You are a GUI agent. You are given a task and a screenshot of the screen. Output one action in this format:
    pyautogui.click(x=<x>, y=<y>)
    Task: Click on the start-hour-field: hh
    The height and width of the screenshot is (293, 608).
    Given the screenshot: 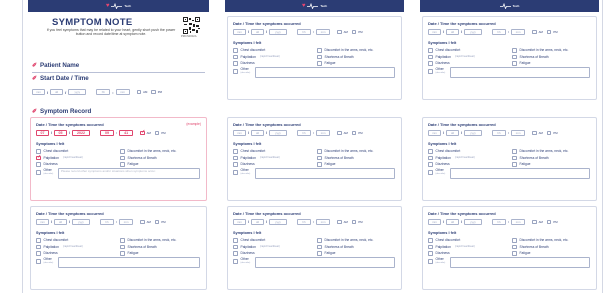 What is the action you would take?
    pyautogui.click(x=103, y=92)
    